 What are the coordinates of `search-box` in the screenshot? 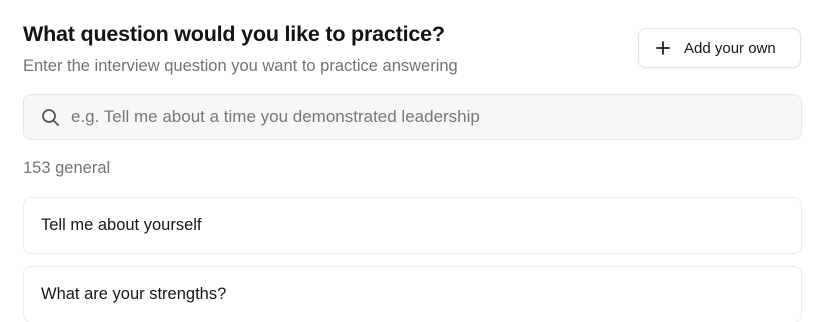 It's located at (412, 117).